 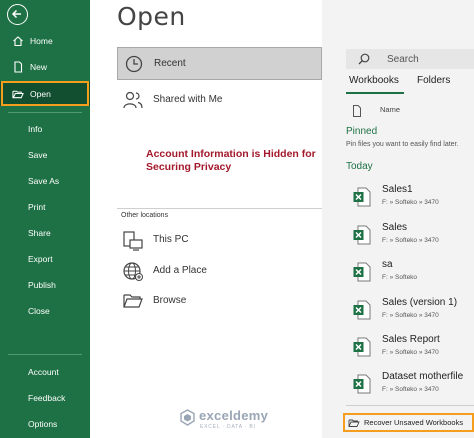 What do you see at coordinates (40, 259) in the screenshot?
I see `sidebar-item-label: Export` at bounding box center [40, 259].